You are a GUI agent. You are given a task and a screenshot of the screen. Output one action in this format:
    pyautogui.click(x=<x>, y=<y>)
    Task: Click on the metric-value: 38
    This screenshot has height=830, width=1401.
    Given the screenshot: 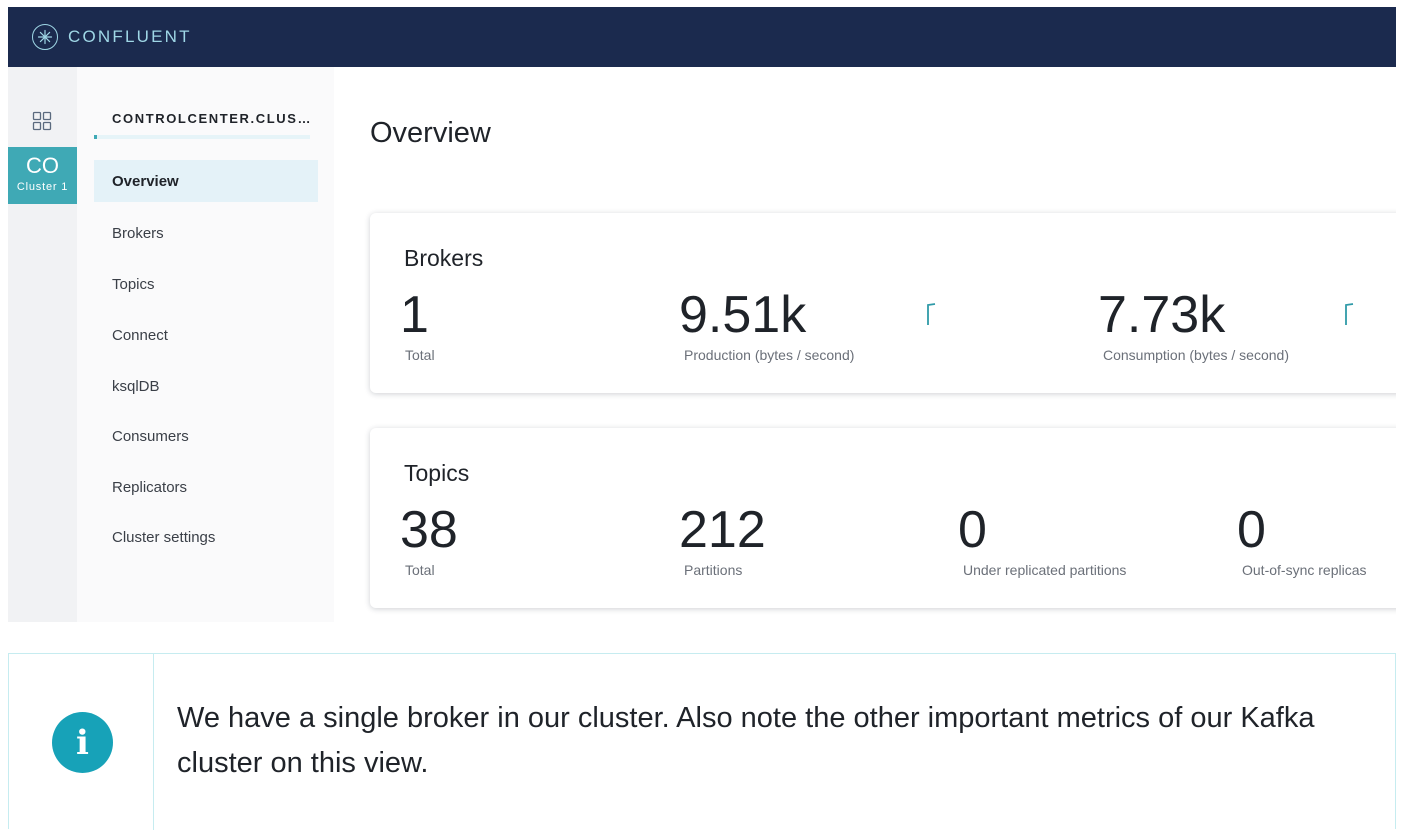 What is the action you would take?
    pyautogui.click(x=429, y=530)
    